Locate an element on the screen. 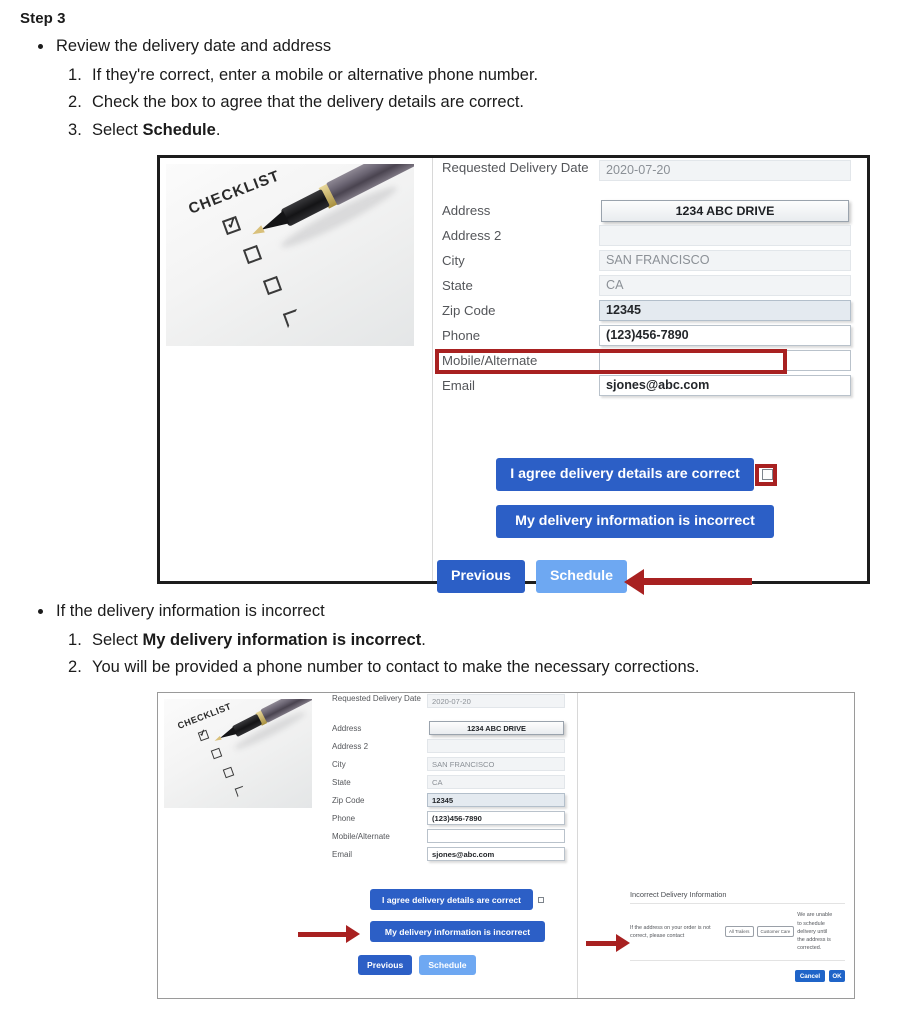 The width and height of the screenshot is (911, 1024). sub-item-1-3: Select Schedule. is located at coordinates (474, 131).